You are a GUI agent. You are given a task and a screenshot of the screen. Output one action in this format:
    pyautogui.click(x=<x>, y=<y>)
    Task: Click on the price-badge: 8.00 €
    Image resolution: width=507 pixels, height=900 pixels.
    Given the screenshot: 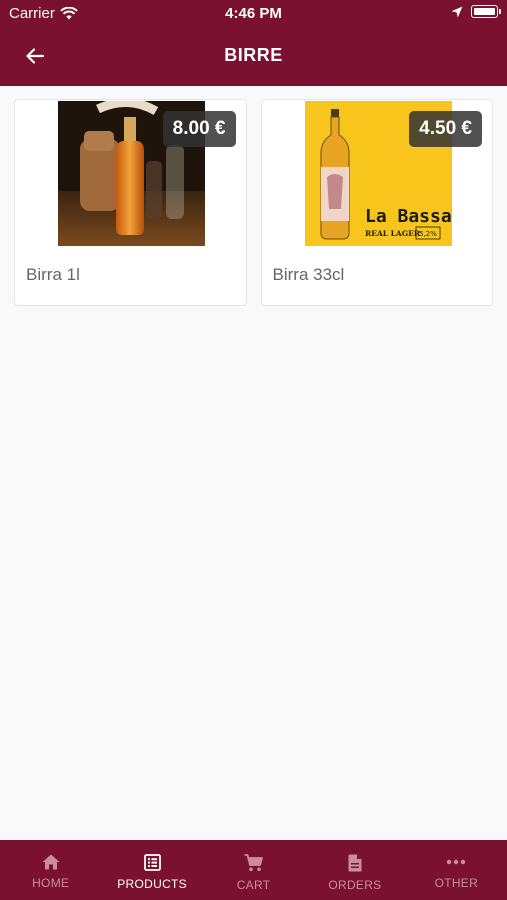 What is the action you would take?
    pyautogui.click(x=199, y=129)
    